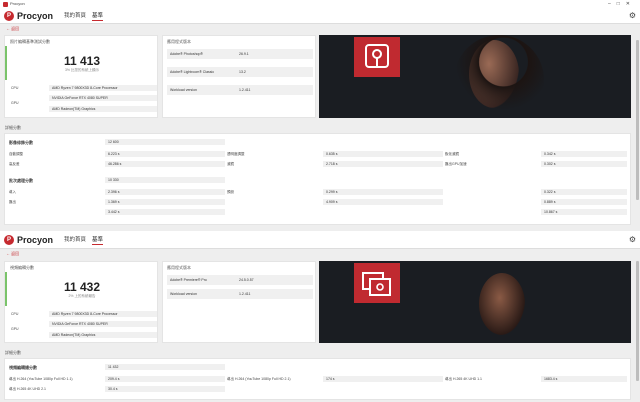 Image resolution: width=640 pixels, height=402 pixels. I want to click on window-title: Procyon, so click(17, 3).